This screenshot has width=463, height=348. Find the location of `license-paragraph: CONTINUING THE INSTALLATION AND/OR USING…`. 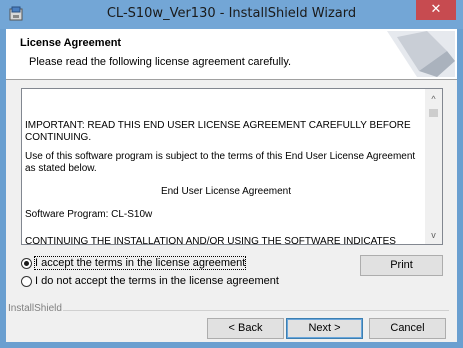

license-paragraph: CONTINUING THE INSTALLATION AND/OR USING… is located at coordinates (210, 240).